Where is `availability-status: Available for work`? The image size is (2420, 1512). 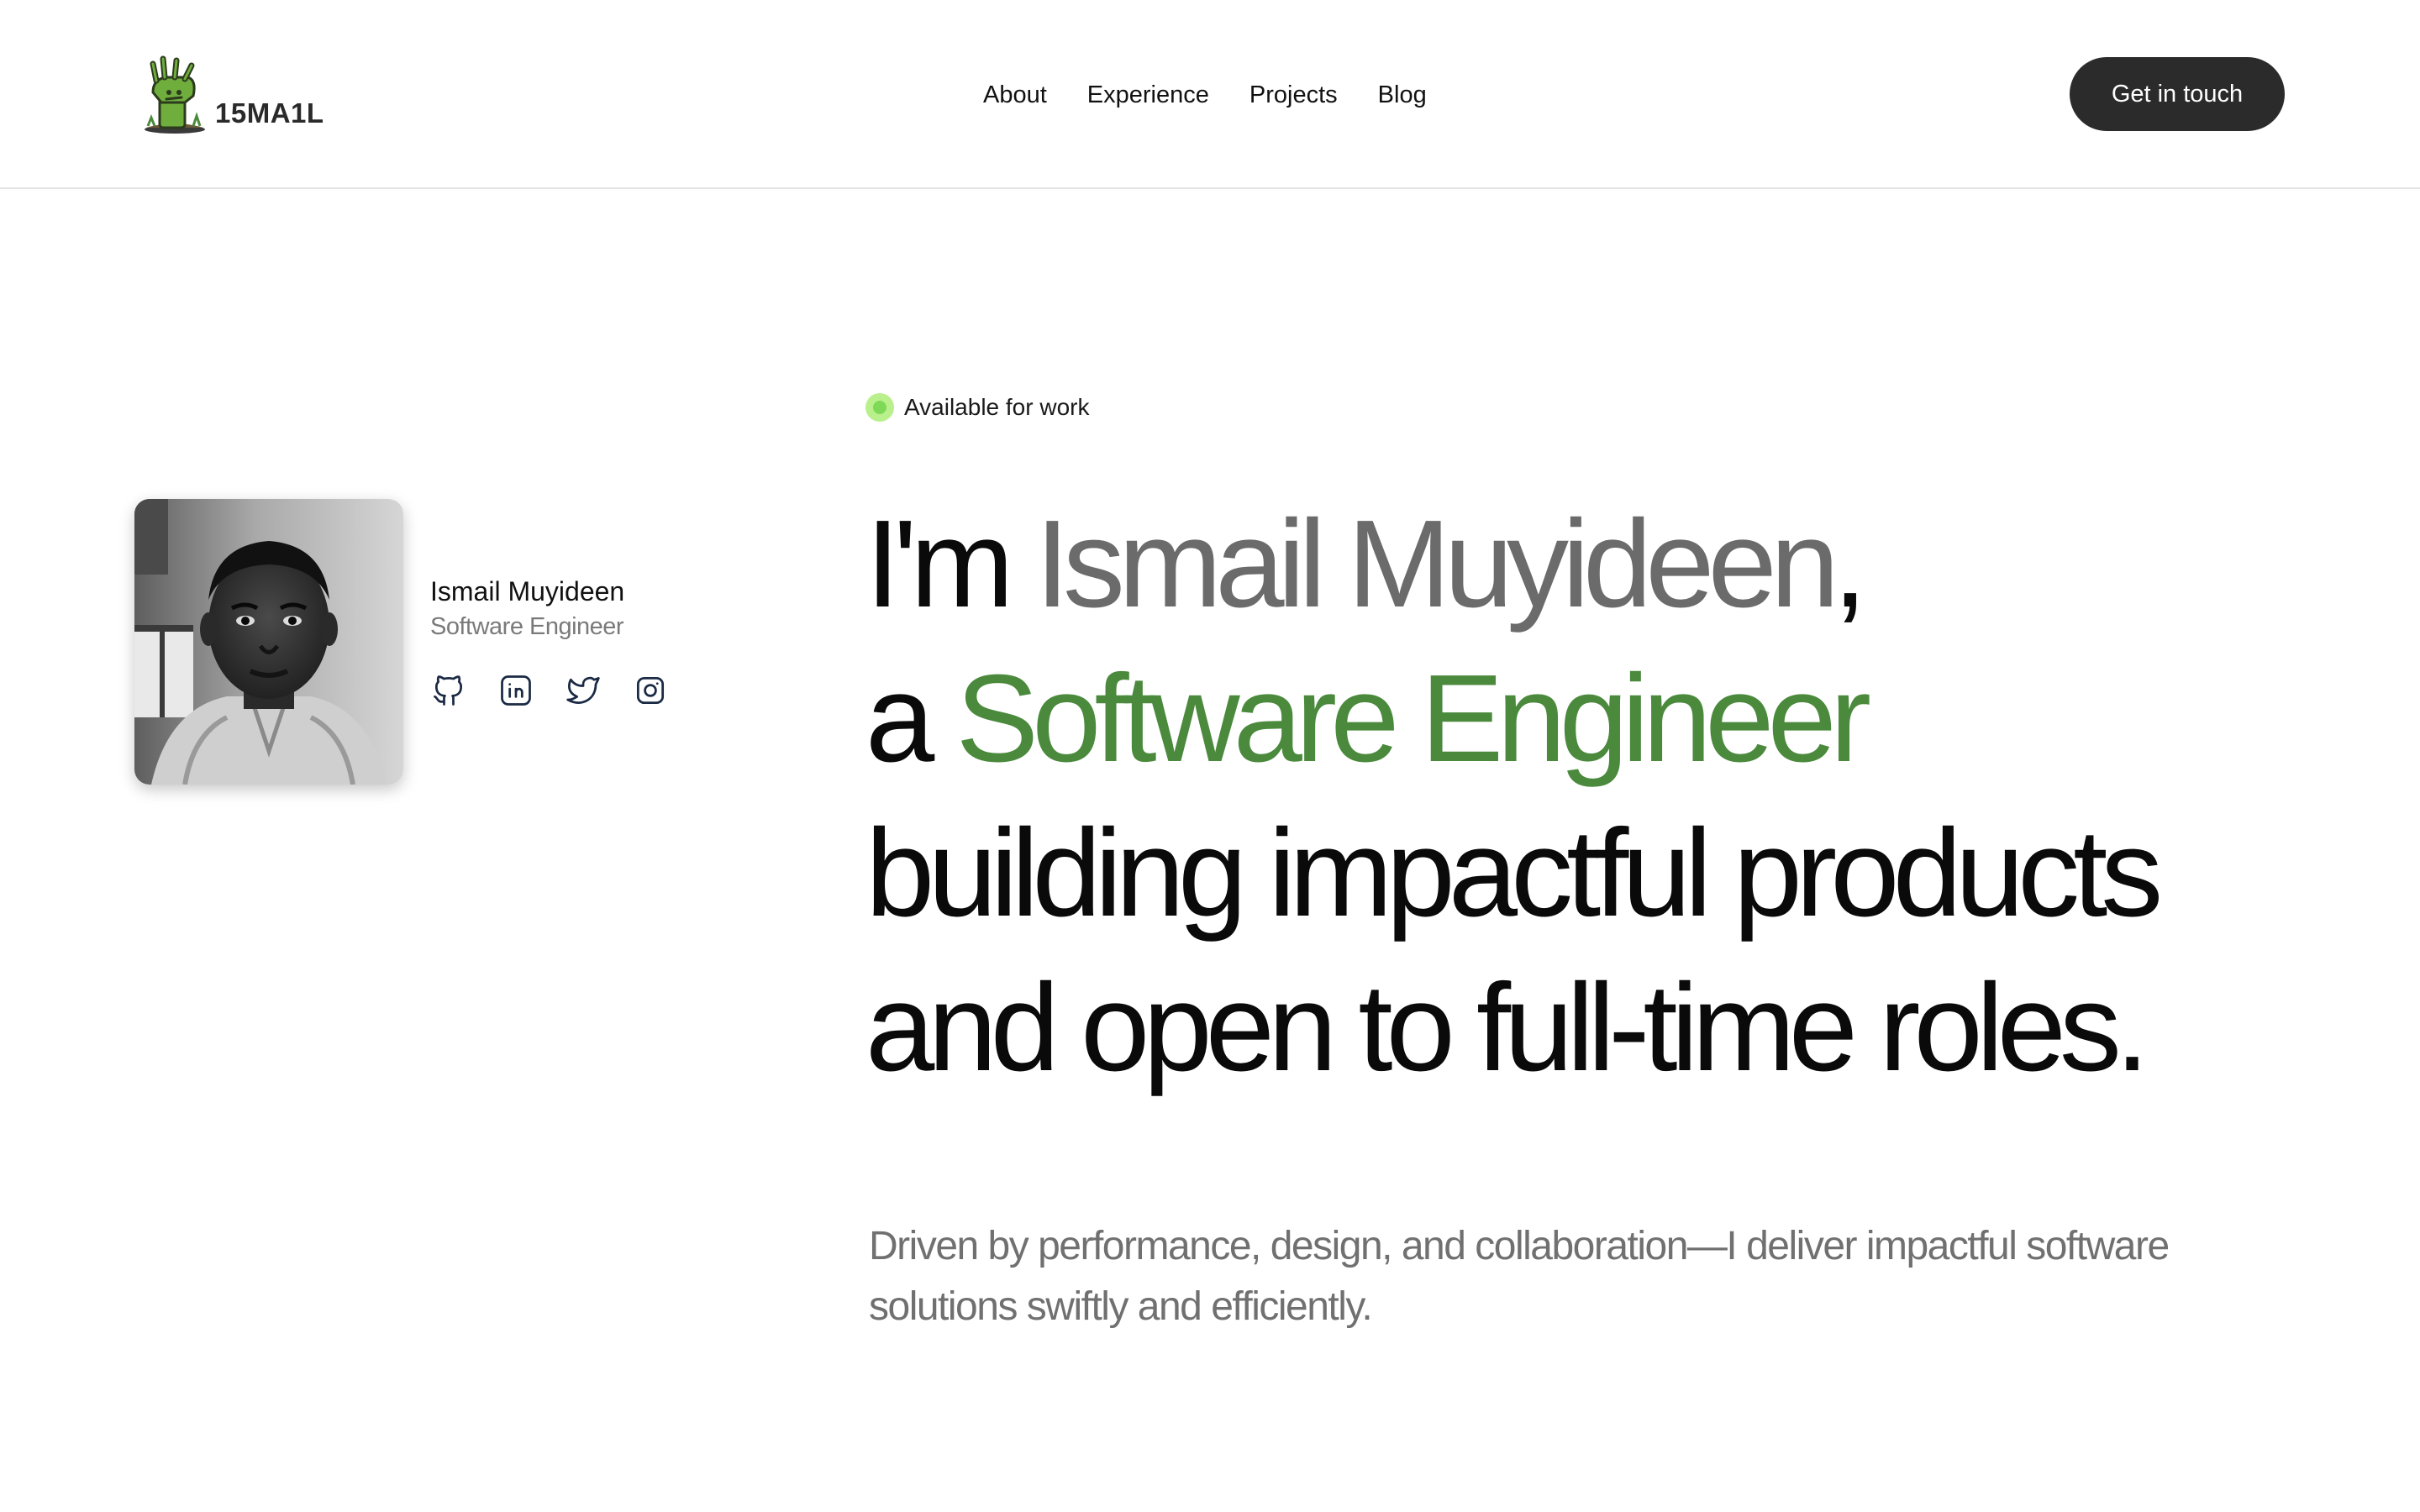 availability-status: Available for work is located at coordinates (977, 407).